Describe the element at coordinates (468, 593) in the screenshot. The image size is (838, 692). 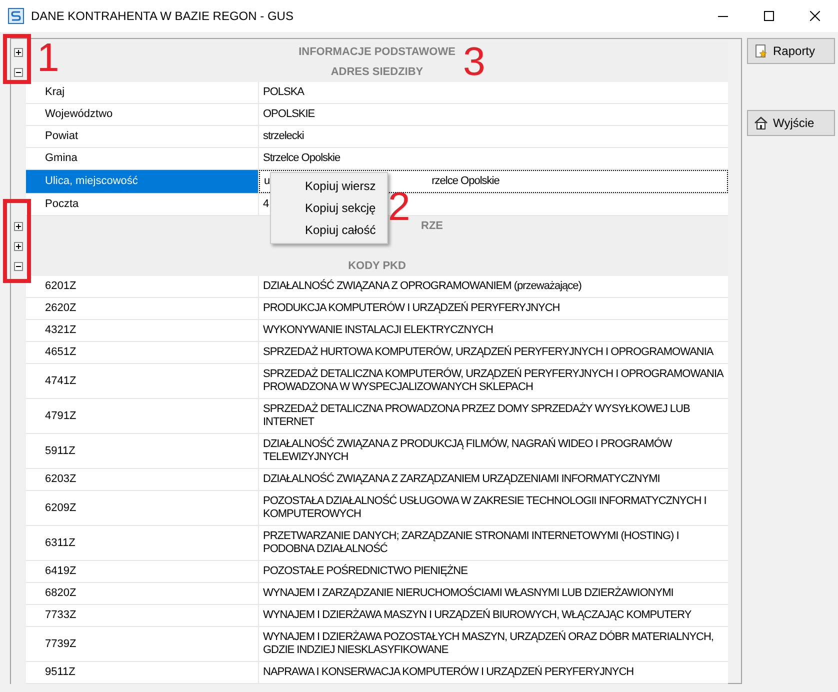
I see `field-value: WYNAJEM I ZARZĄDZANIE NIERUCHOMOŚCIAMI WŁASNYMI LUB DZIERŻAWIONYMI` at that location.